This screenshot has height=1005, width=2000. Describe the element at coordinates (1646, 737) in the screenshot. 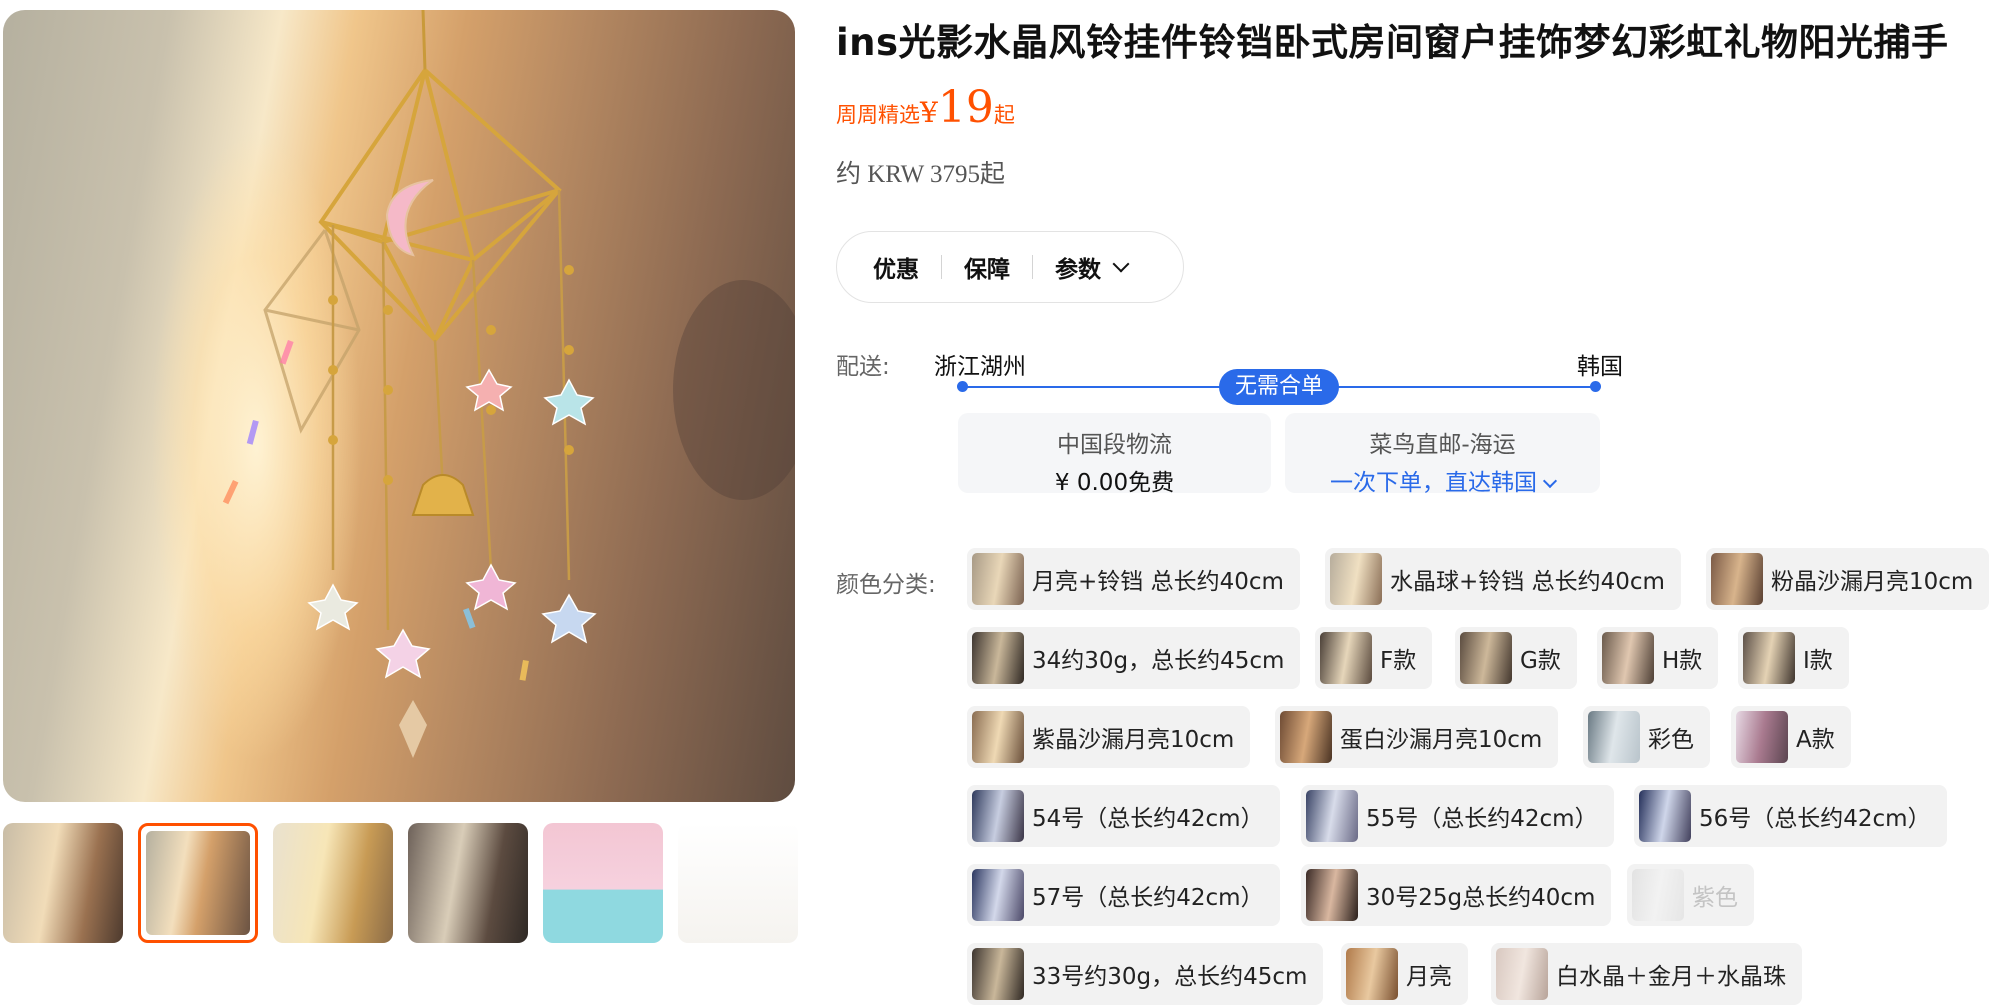

I see `color-option: 彩色` at that location.